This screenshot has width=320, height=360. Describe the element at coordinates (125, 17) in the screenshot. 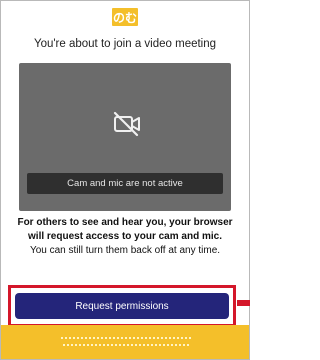

I see `brand-logo: のむ` at that location.